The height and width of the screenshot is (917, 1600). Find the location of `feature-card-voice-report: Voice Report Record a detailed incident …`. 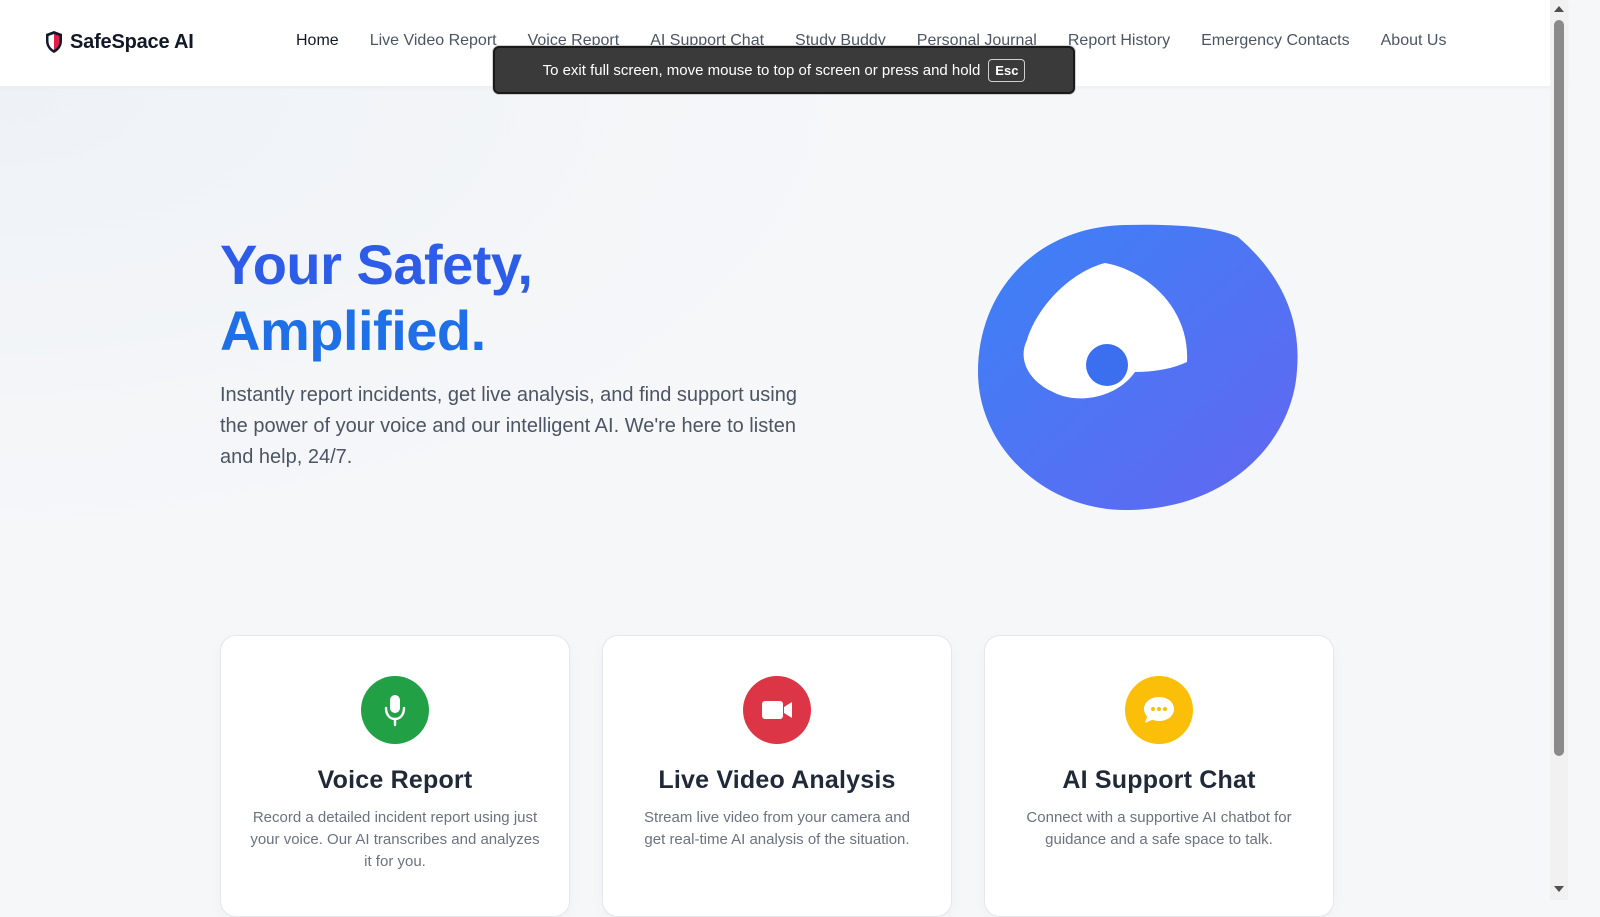

feature-card-voice-report: Voice Report Record a detailed incident … is located at coordinates (395, 776).